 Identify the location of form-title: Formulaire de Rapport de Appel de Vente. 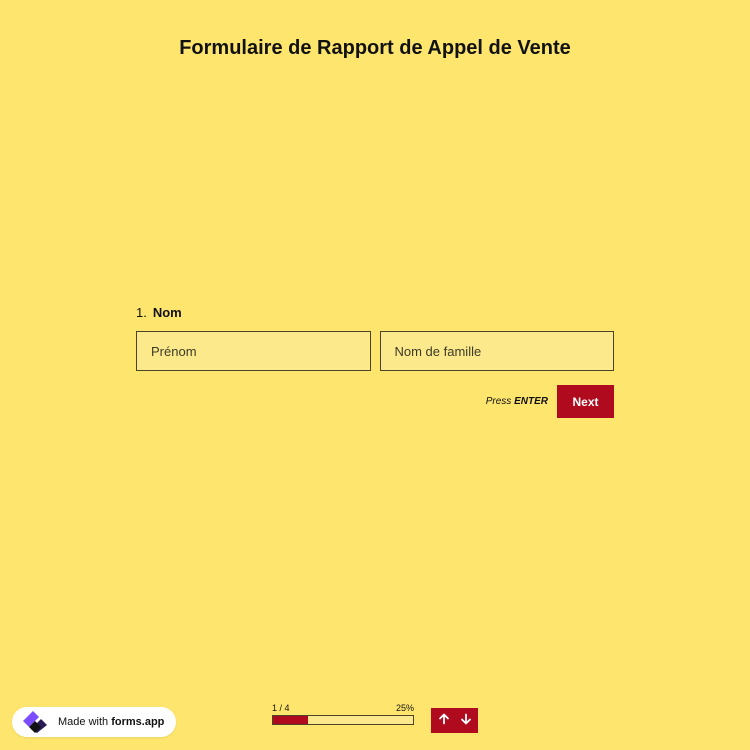
(375, 48).